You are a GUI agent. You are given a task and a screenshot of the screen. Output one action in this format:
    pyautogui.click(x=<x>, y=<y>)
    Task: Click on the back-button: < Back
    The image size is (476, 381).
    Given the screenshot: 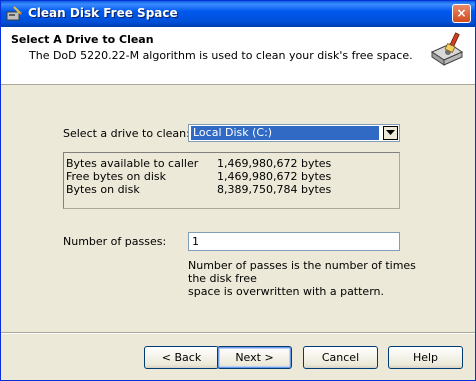 What is the action you would take?
    pyautogui.click(x=181, y=357)
    